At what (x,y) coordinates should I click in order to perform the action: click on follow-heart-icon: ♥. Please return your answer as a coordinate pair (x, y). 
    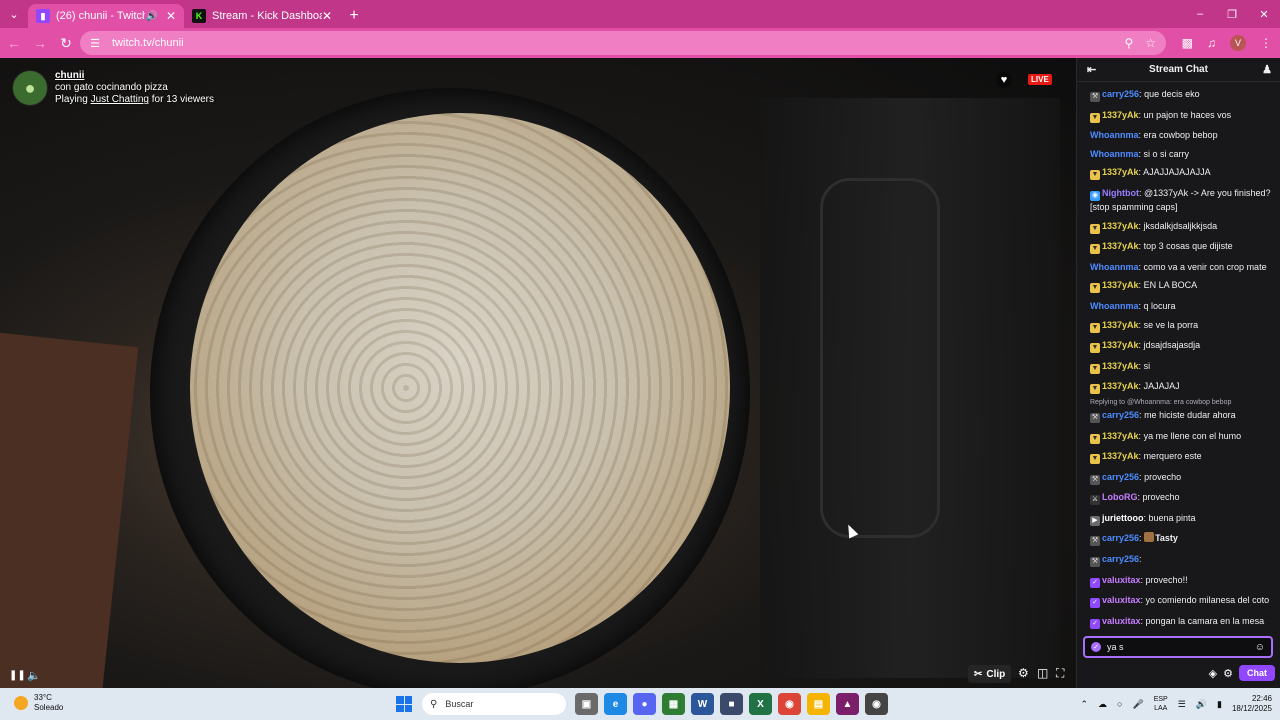
    Looking at the image, I should click on (1004, 80).